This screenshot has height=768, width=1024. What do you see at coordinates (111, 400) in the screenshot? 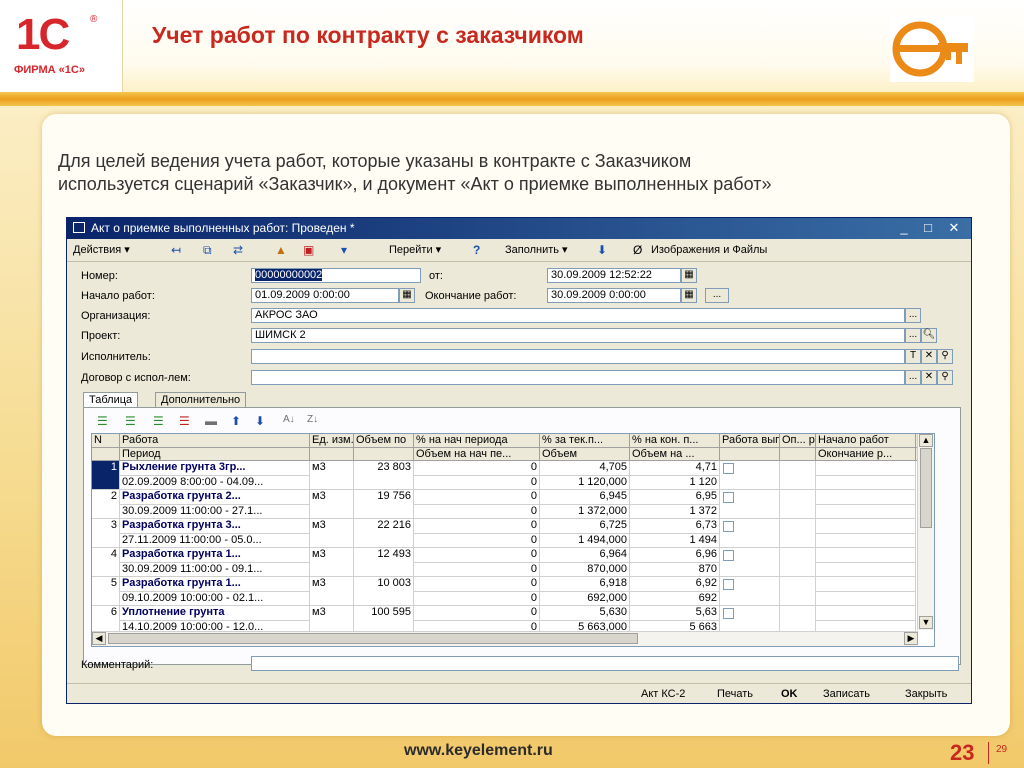
I see `tab-table: Таблица` at bounding box center [111, 400].